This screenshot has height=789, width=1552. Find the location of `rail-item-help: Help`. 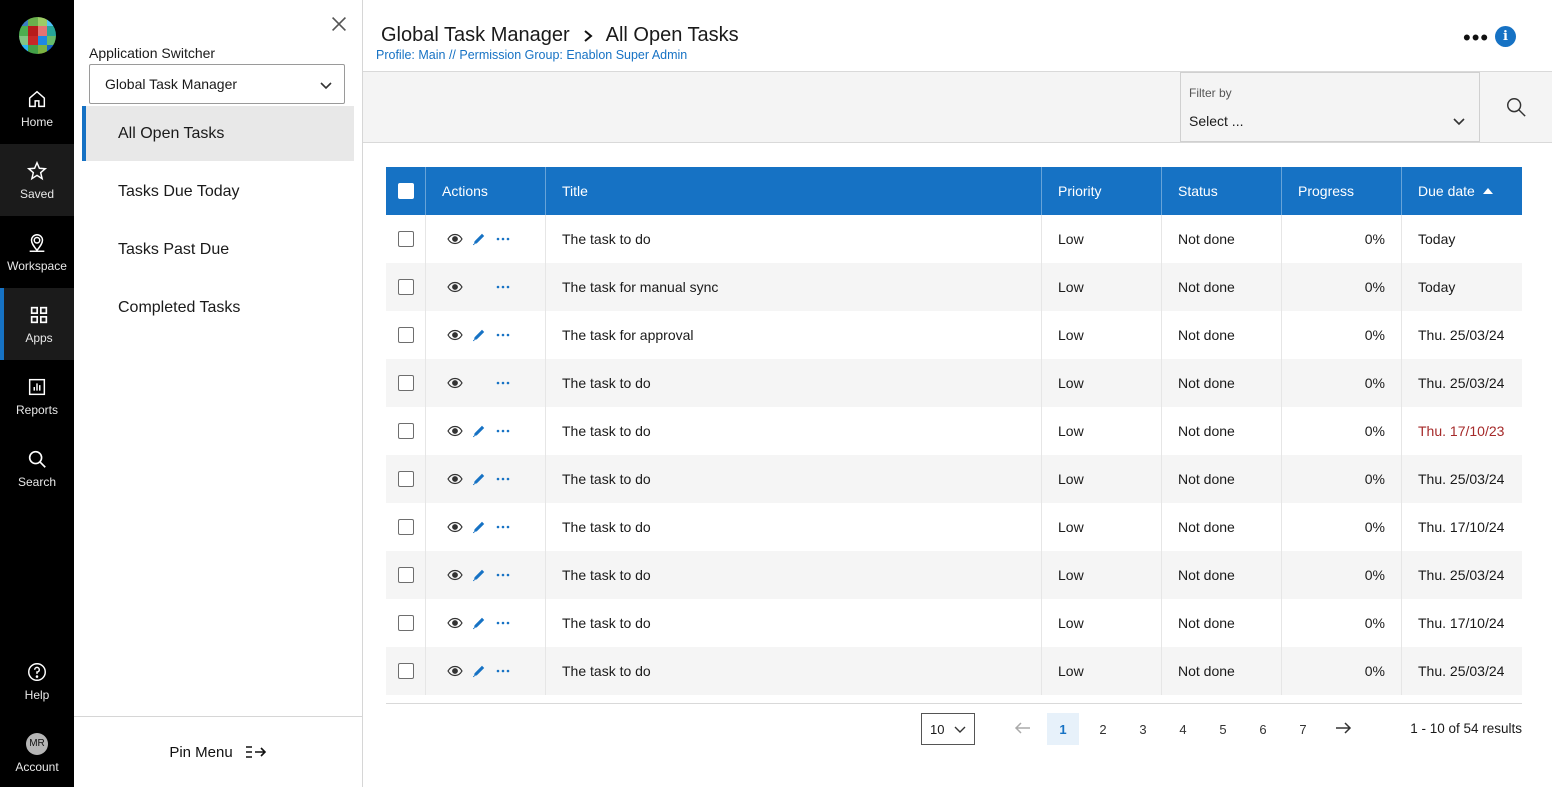

rail-item-help: Help is located at coordinates (37, 681).